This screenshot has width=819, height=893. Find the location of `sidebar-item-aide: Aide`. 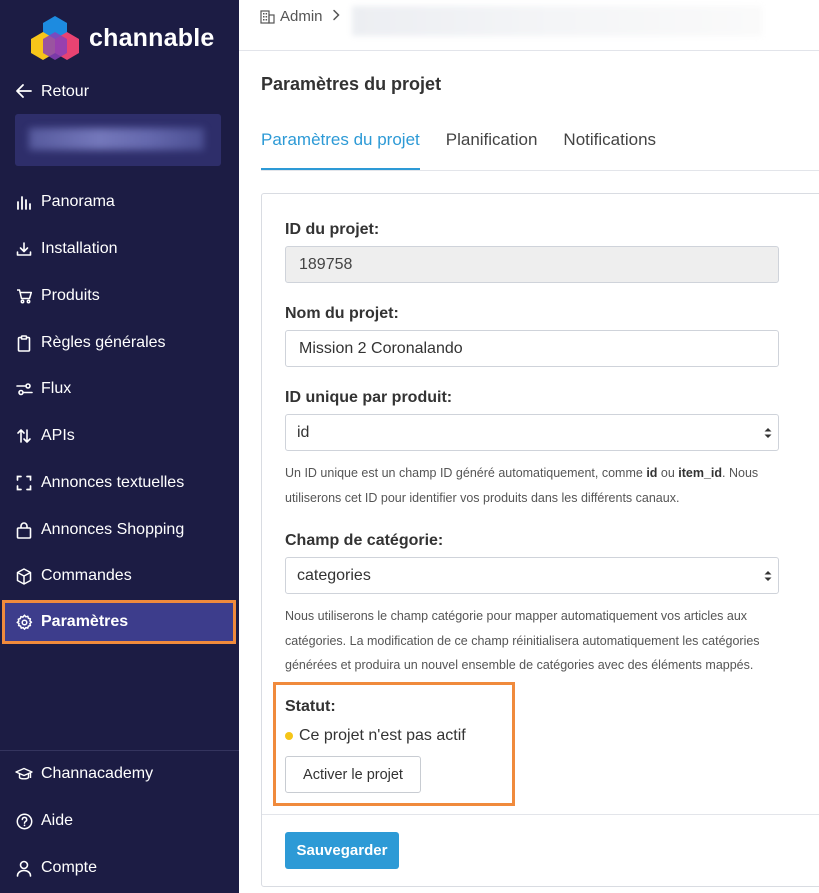

sidebar-item-aide: Aide is located at coordinates (119, 821).